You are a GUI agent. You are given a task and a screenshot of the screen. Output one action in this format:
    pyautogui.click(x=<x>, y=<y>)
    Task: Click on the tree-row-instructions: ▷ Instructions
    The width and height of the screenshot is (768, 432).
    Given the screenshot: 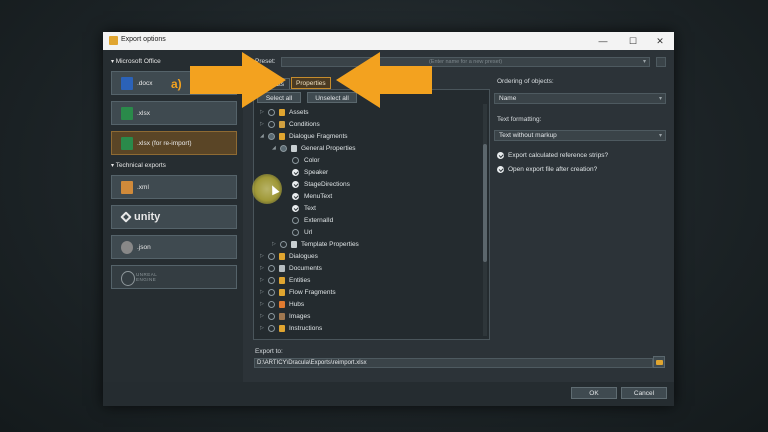 What is the action you would take?
    pyautogui.click(x=371, y=328)
    